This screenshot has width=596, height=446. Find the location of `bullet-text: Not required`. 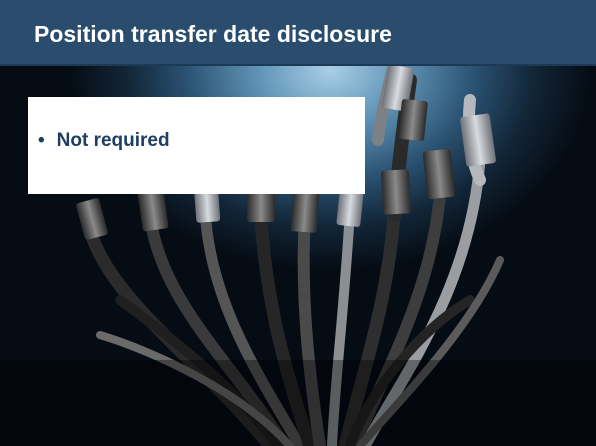

bullet-text: Not required is located at coordinates (113, 140).